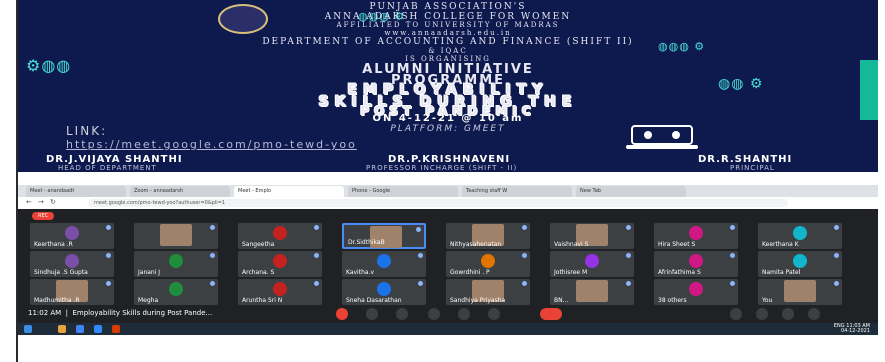  I want to click on participant-name: Aruntha Sri N, so click(262, 300).